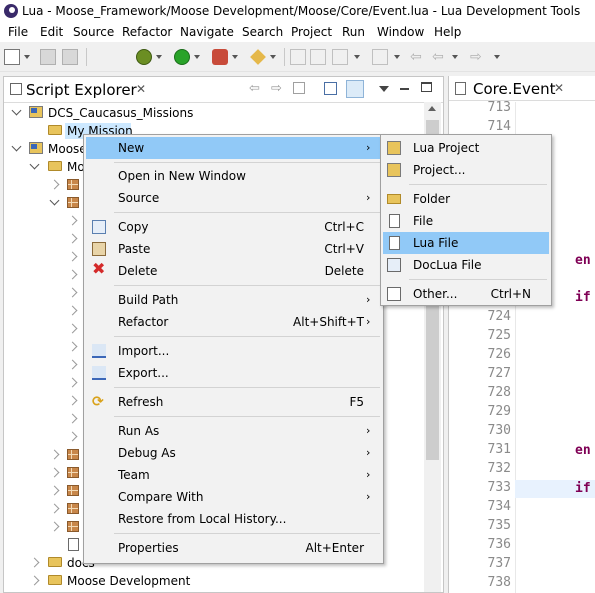  I want to click on debug-dropdown-icon, so click(159, 57).